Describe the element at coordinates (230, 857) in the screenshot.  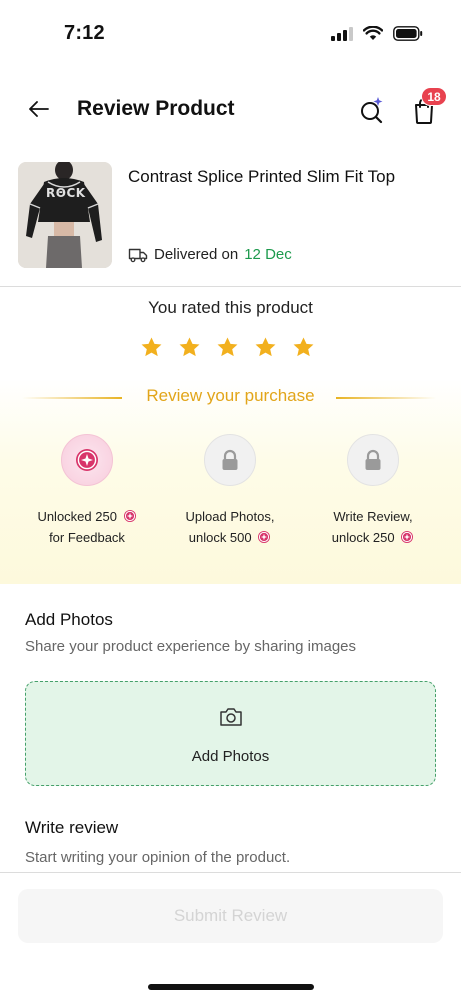
I see `review-text-input` at that location.